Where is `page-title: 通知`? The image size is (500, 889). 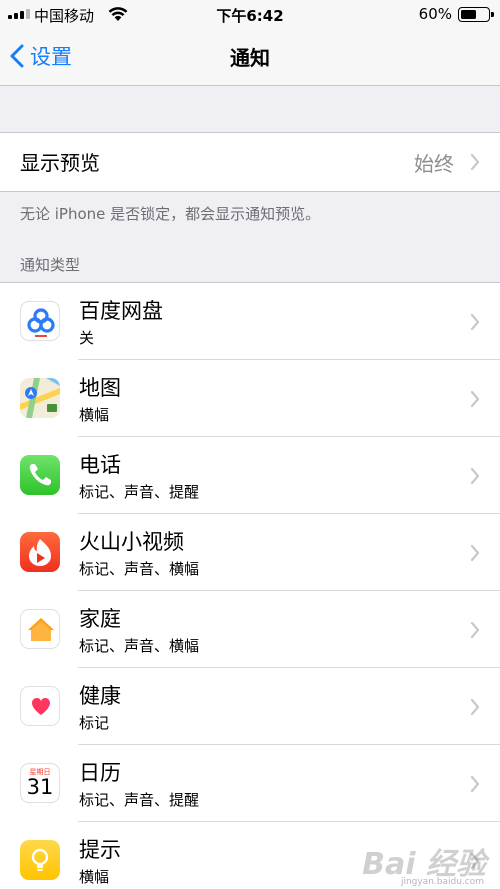
page-title: 通知 is located at coordinates (250, 58).